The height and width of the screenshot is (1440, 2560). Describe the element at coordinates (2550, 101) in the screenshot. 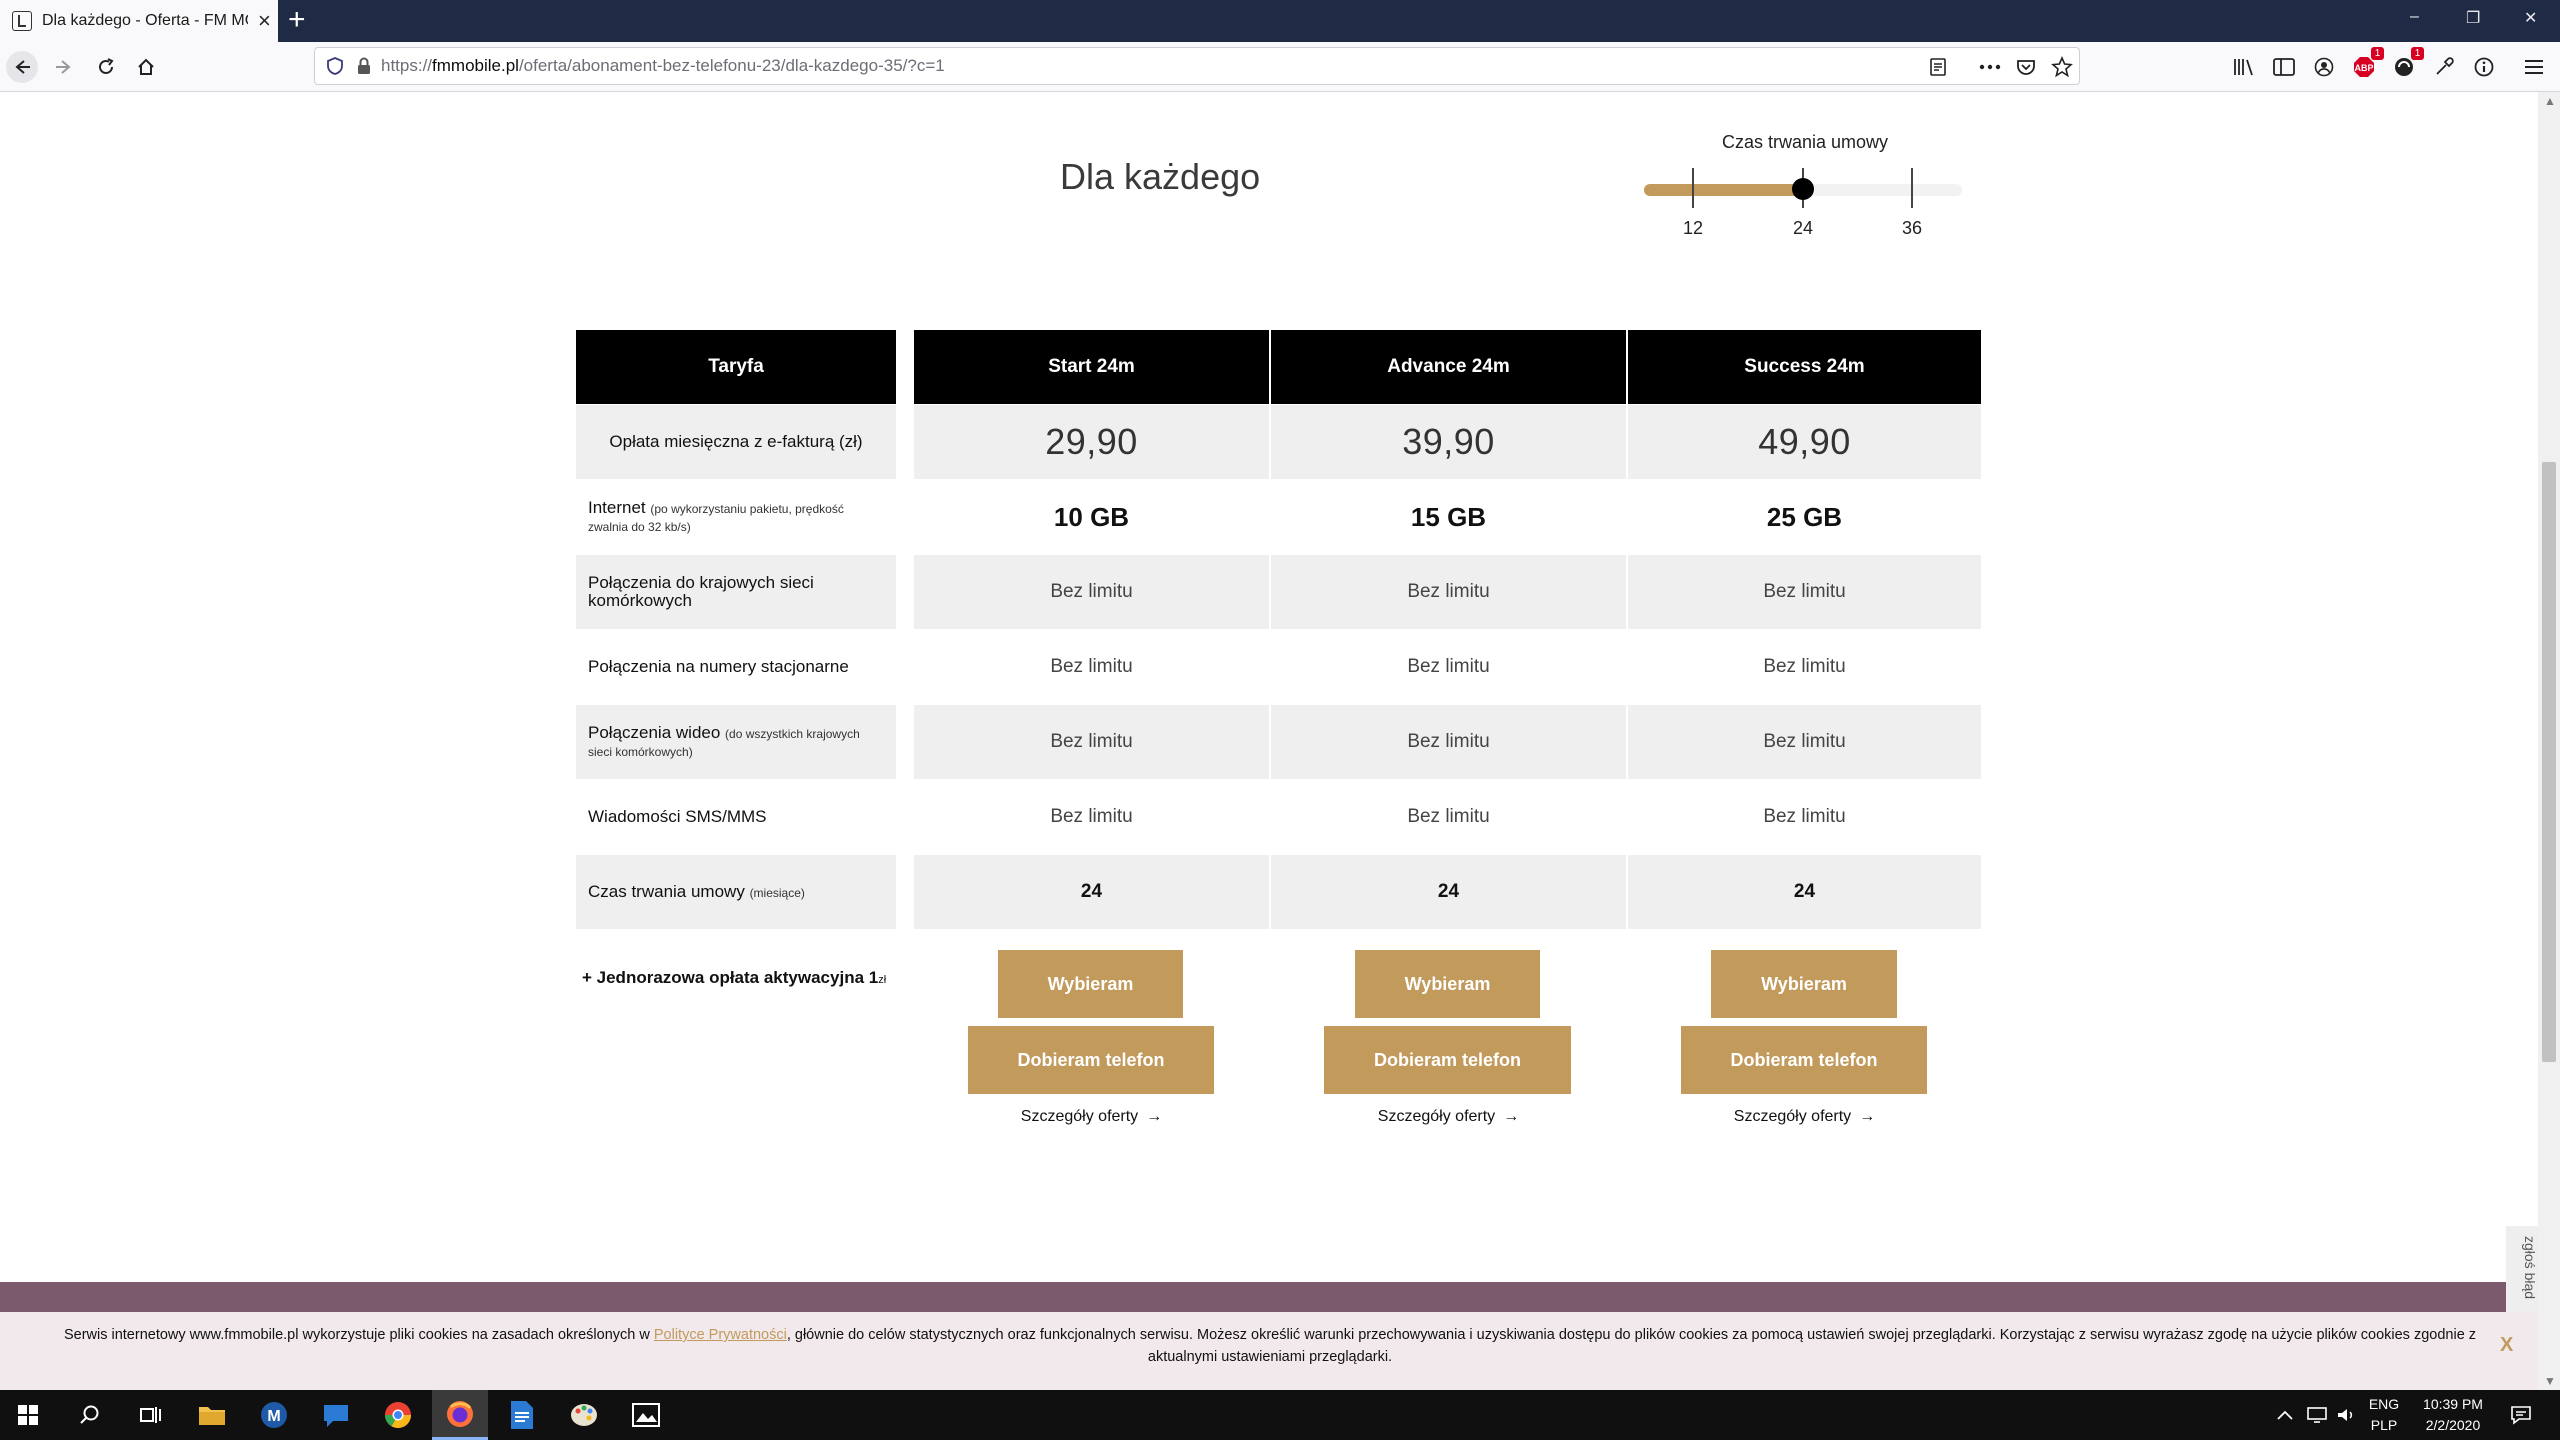

I see `scroll-up-icon: ▲` at that location.